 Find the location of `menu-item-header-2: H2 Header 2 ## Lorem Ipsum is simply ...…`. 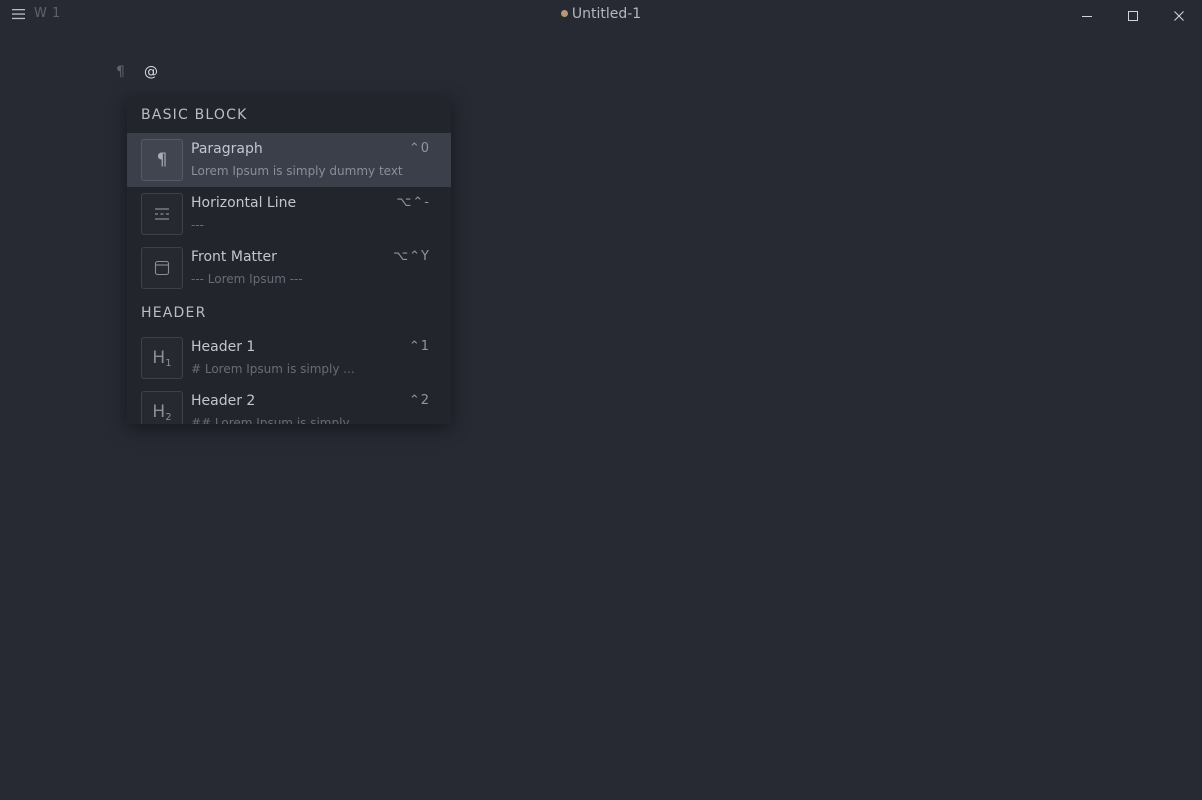

menu-item-header-2: H2 Header 2 ## Lorem Ipsum is simply ...… is located at coordinates (289, 404).